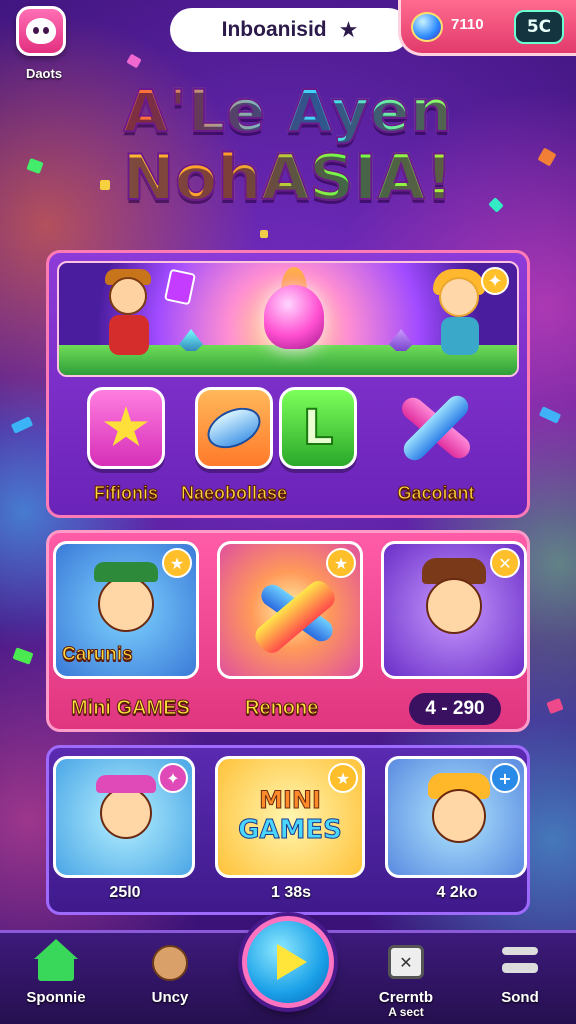 This screenshot has width=576, height=1024. Describe the element at coordinates (292, 962) in the screenshot. I see `play-icon` at that location.